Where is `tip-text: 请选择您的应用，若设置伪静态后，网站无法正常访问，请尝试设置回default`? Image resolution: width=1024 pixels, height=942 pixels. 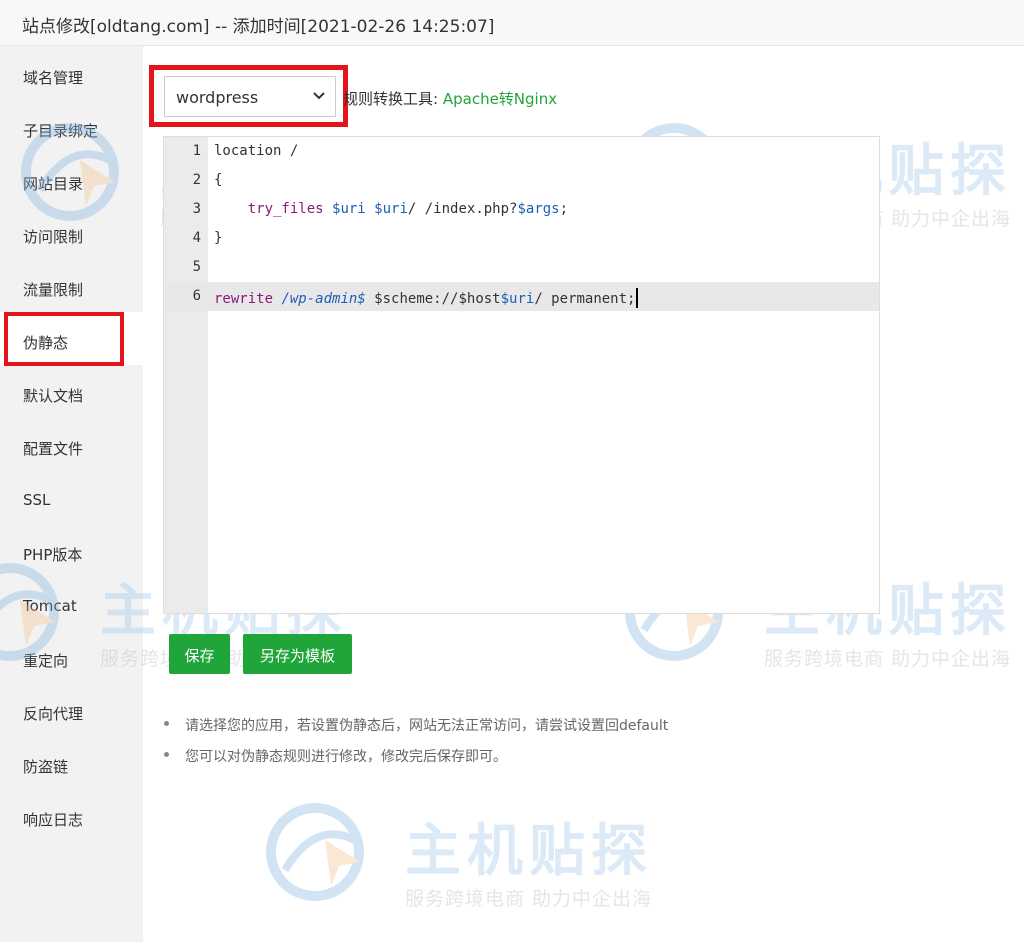
tip-text: 请选择您的应用，若设置伪静态后，网站无法正常访问，请尝试设置回default is located at coordinates (427, 726).